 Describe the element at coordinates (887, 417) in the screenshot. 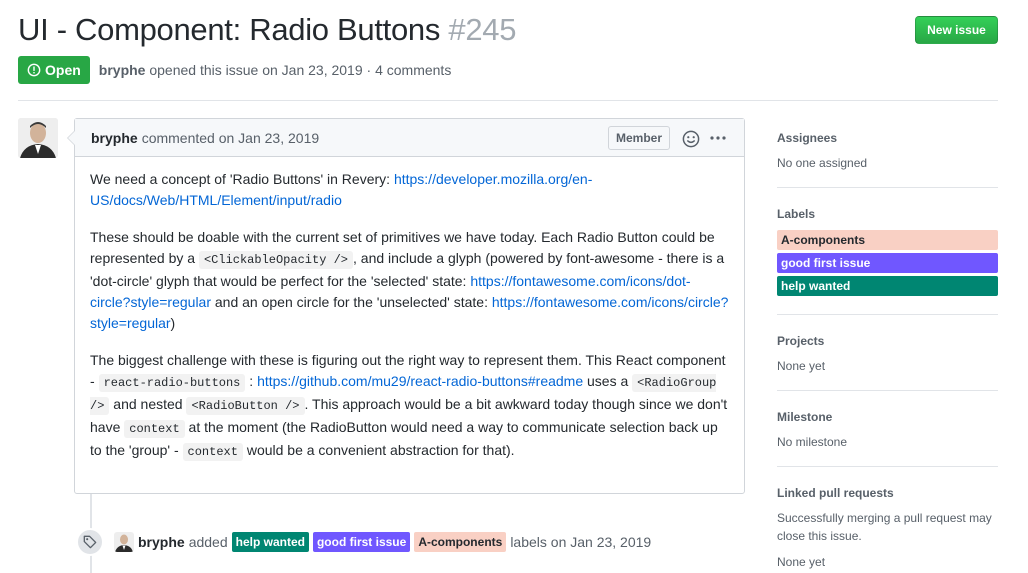

I see `milestone-heading: Milestone` at that location.